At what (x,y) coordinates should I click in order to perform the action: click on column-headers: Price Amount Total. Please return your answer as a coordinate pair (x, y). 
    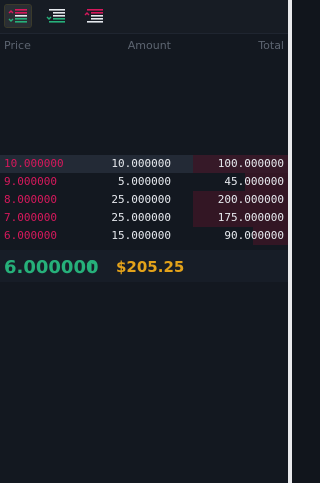
    Looking at the image, I should click on (144, 45).